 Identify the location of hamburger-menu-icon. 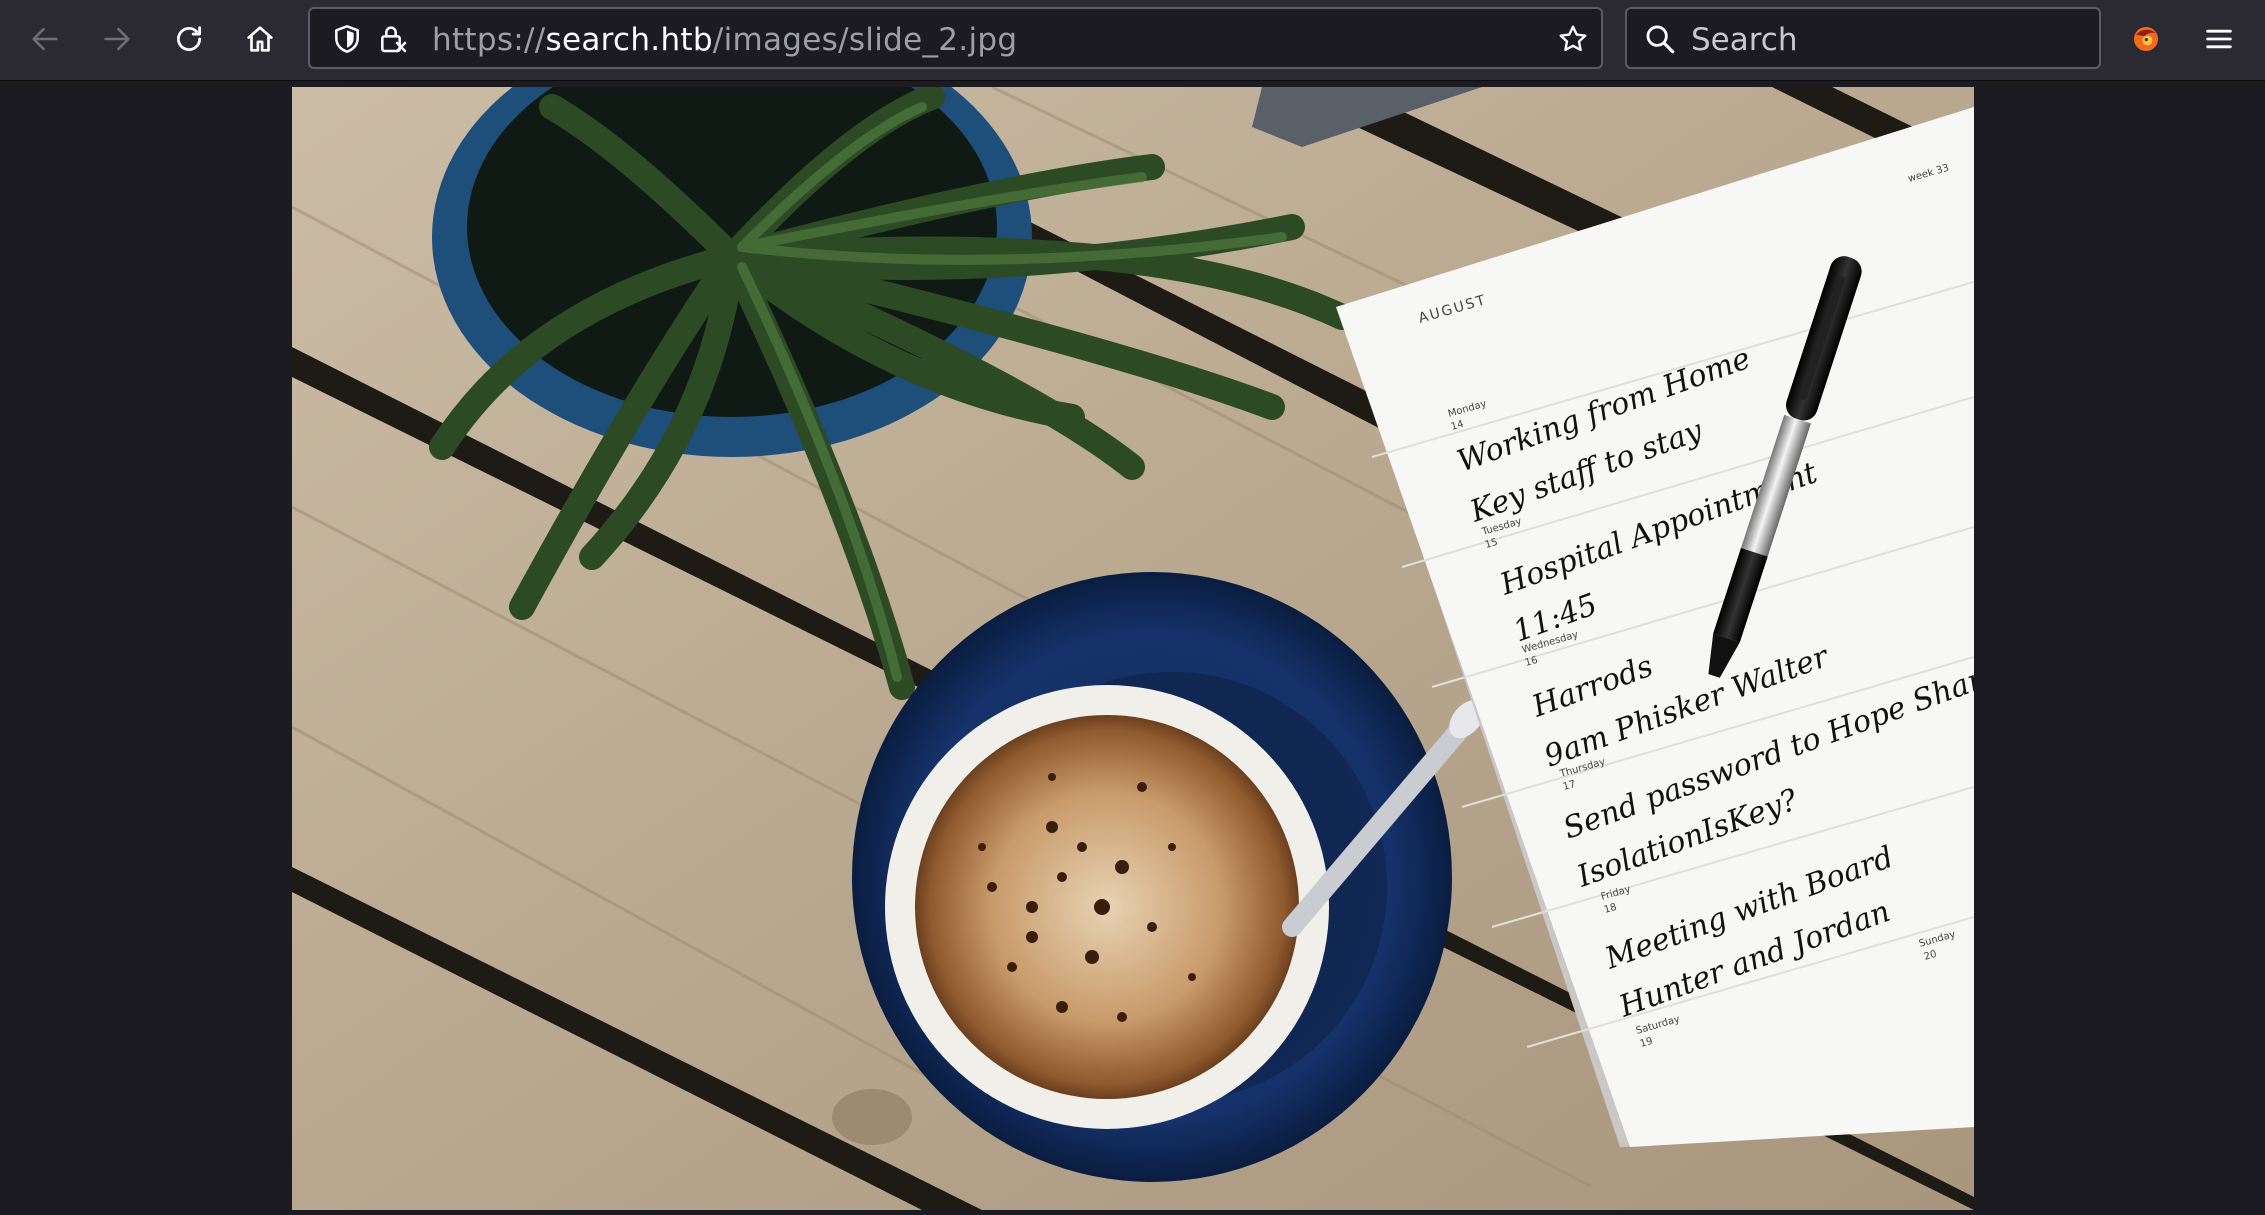
(2219, 39).